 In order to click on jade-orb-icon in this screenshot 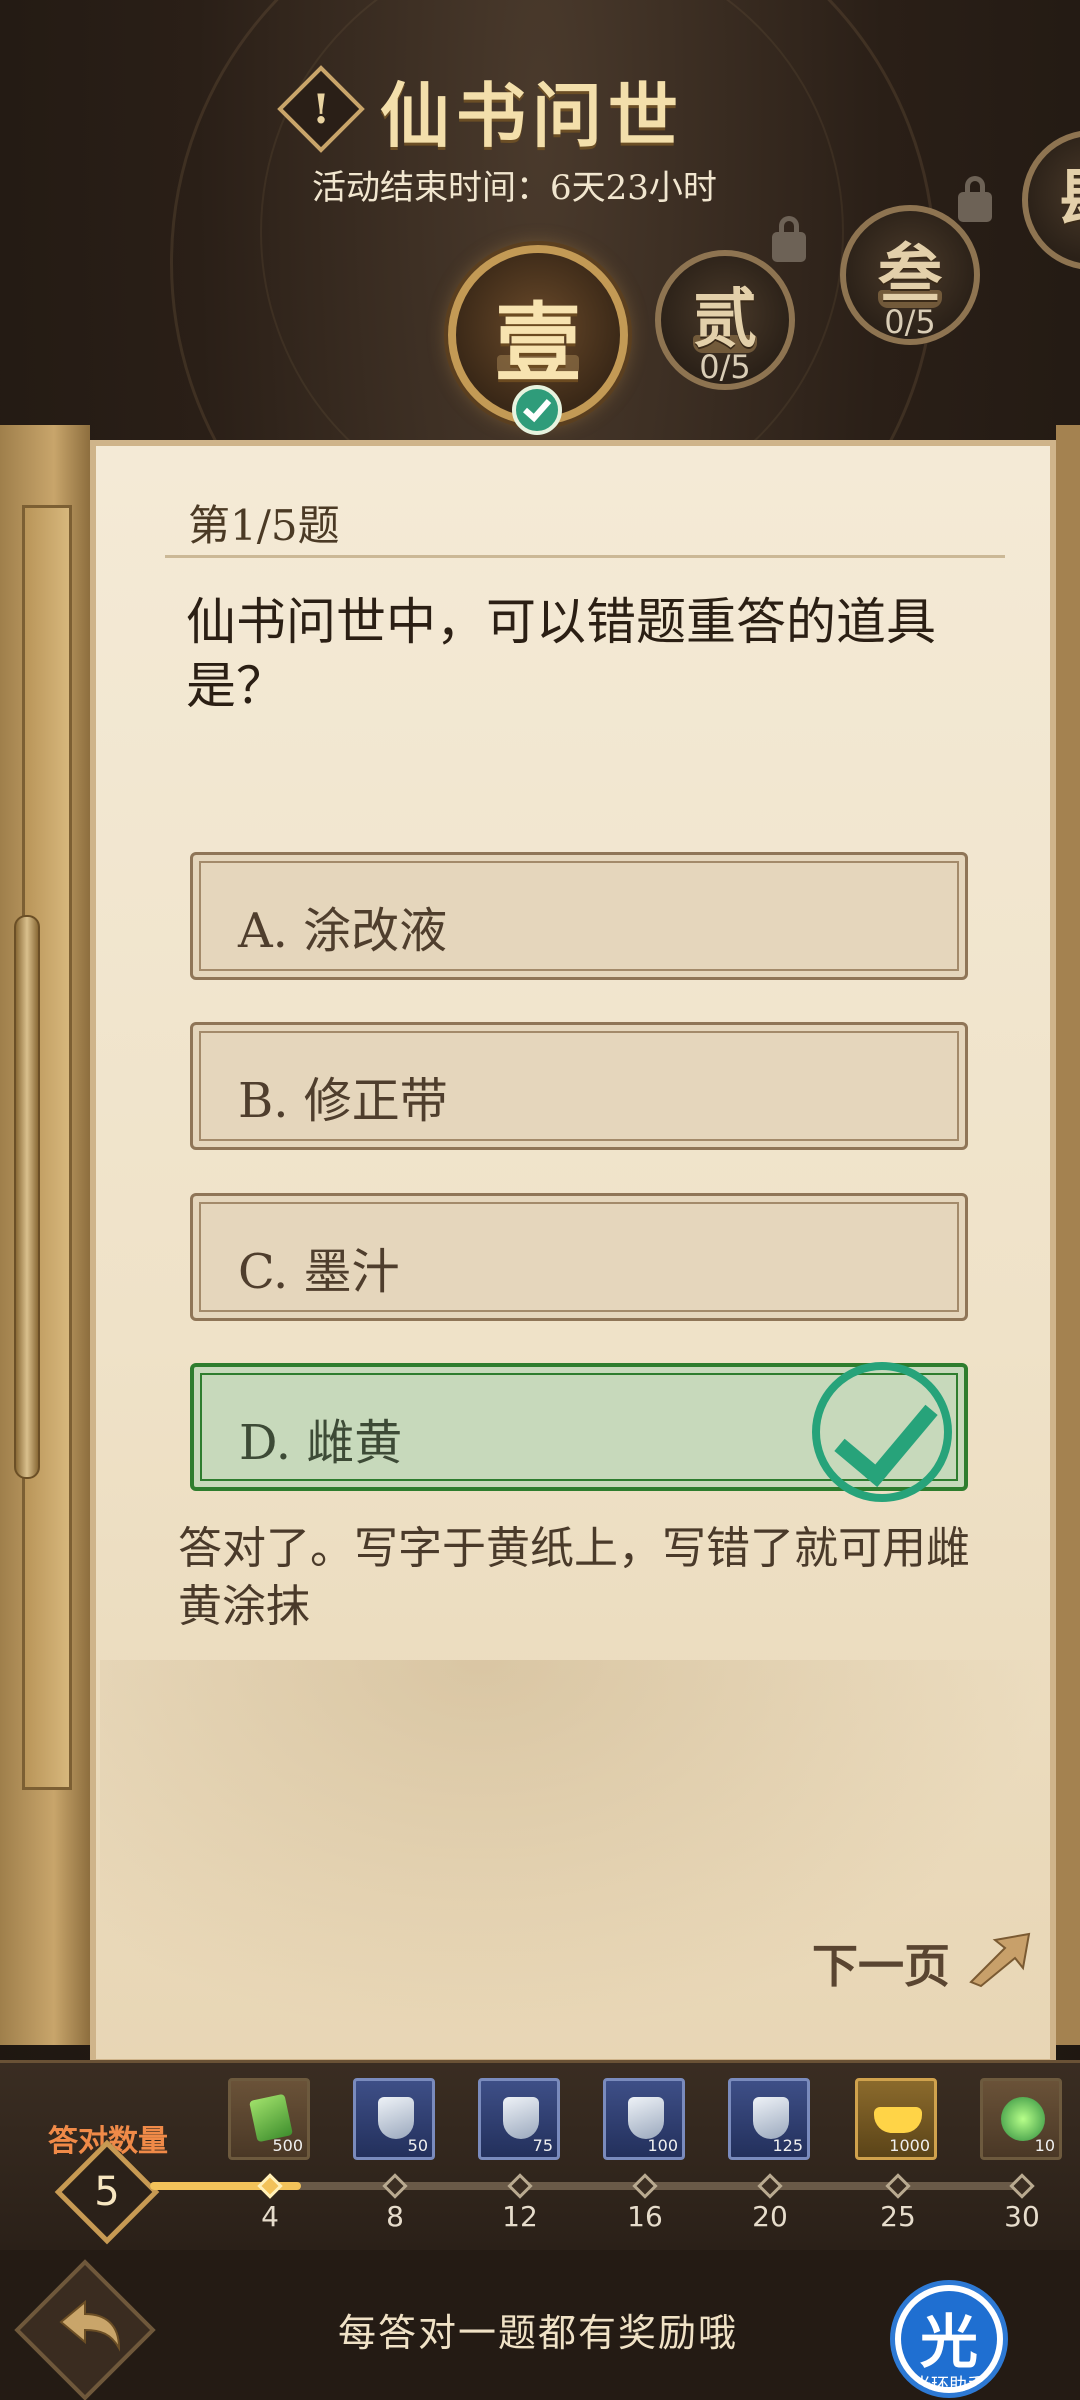, I will do `click(1023, 2119)`.